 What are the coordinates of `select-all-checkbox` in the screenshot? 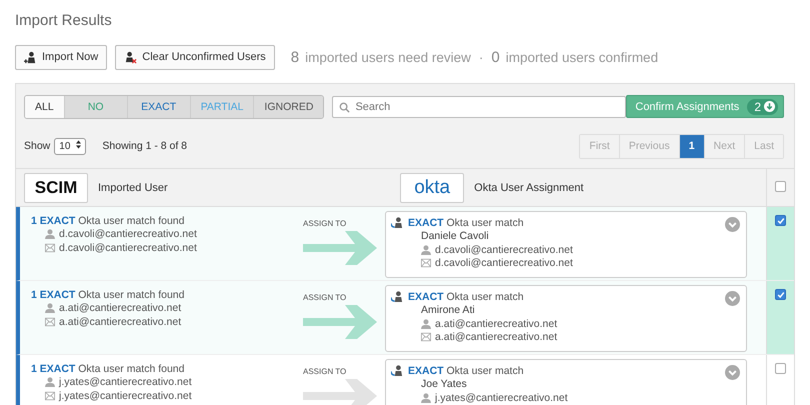 It's located at (780, 186).